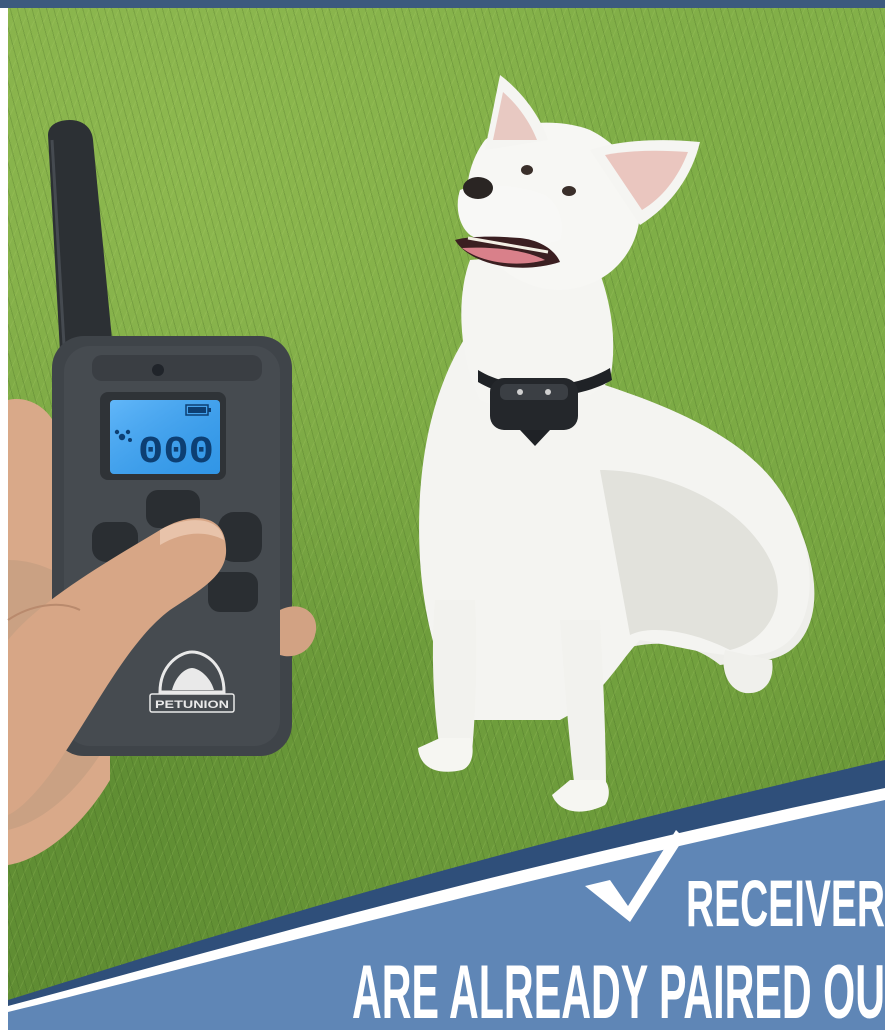 This screenshot has height=1030, width=885. What do you see at coordinates (785, 903) in the screenshot?
I see `banner-line-1: RECEIVER` at bounding box center [785, 903].